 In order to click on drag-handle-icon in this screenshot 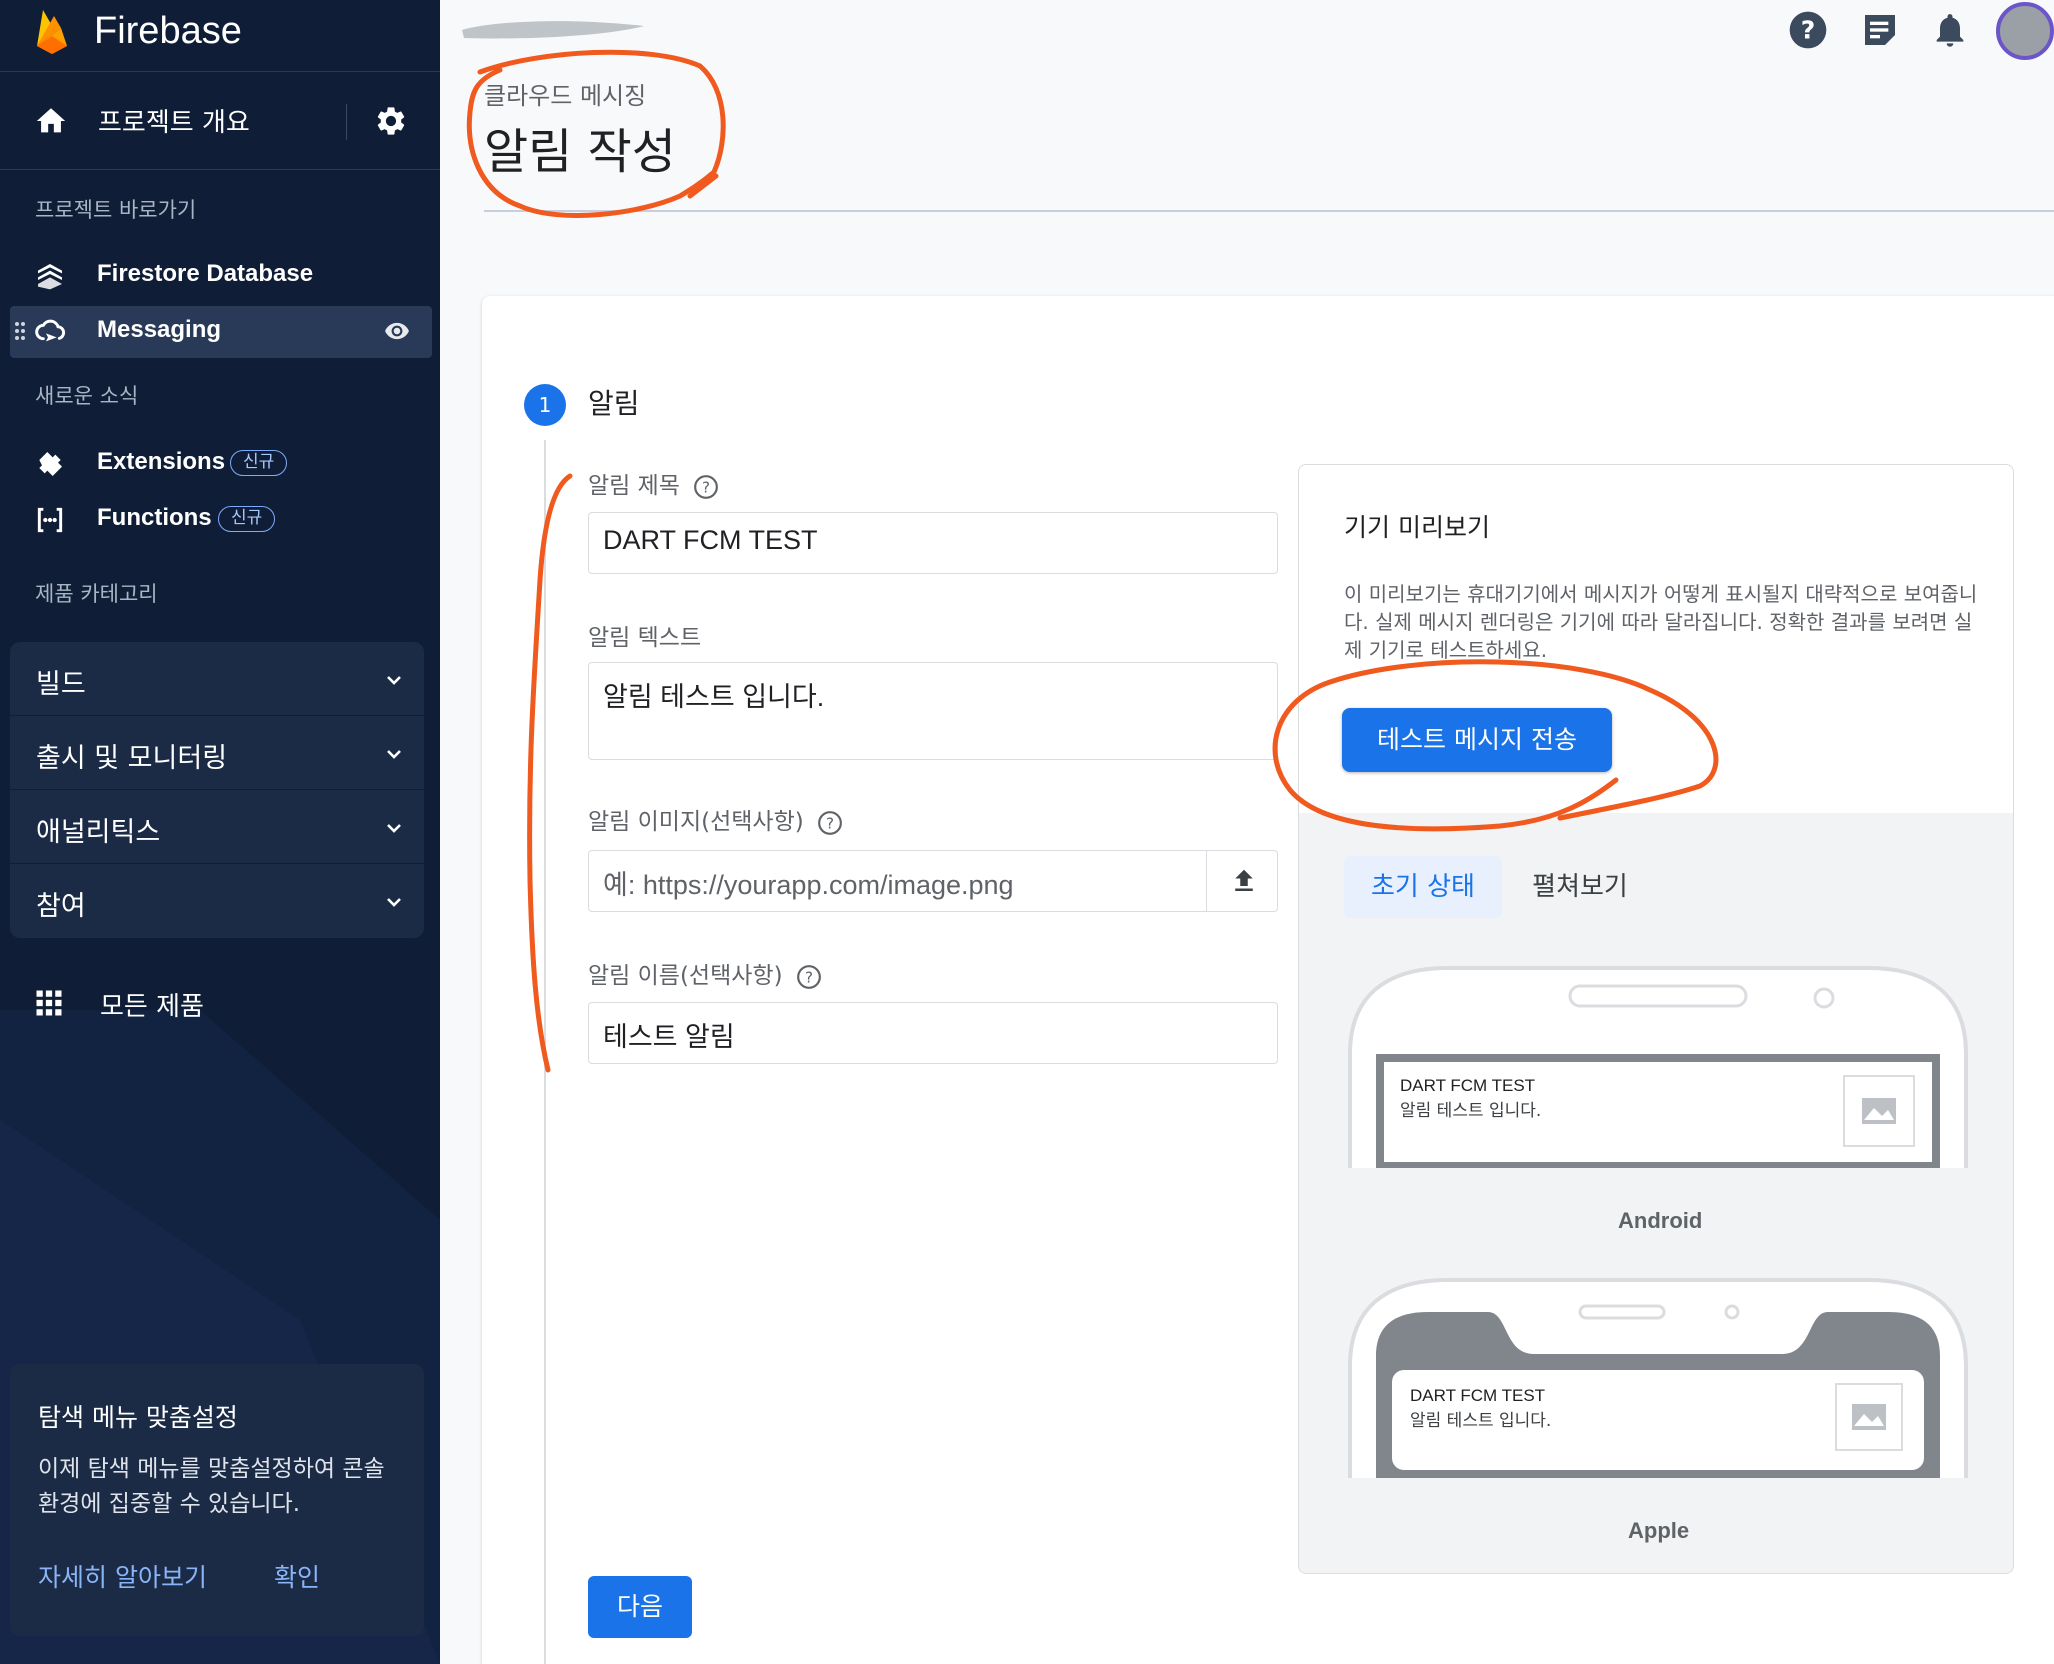, I will do `click(20, 331)`.